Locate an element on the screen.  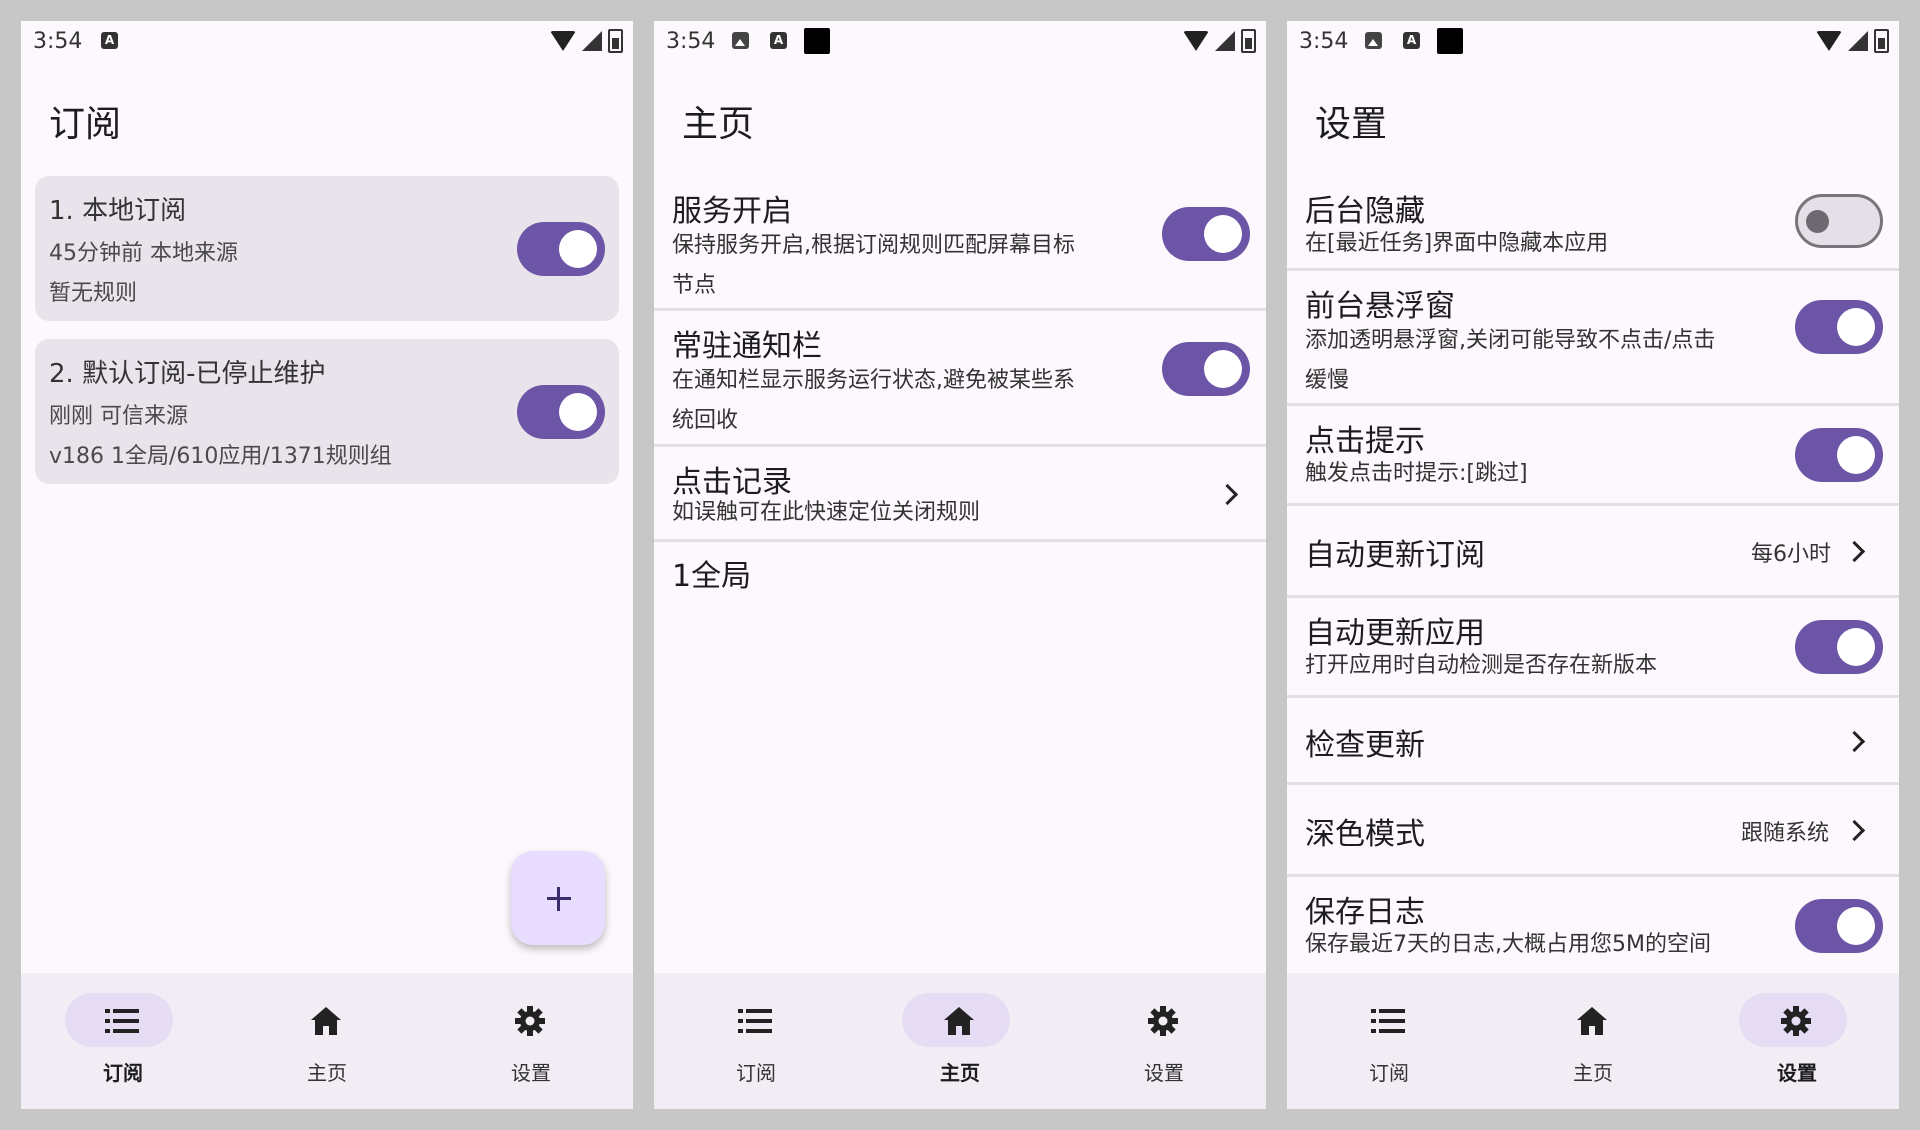
notification-toggle is located at coordinates (1206, 369).